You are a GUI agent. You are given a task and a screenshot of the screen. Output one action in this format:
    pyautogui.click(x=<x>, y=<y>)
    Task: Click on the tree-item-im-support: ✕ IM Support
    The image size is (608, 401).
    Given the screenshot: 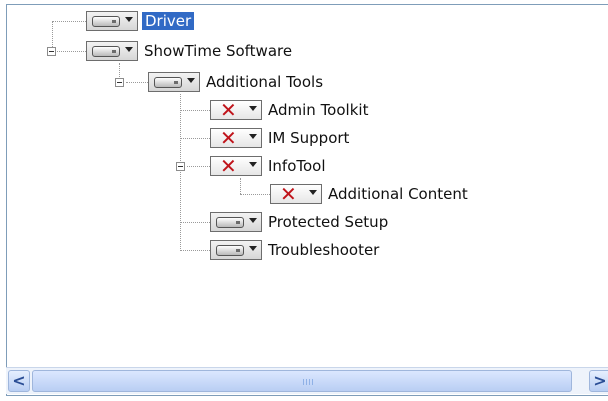 What is the action you would take?
    pyautogui.click(x=279, y=138)
    